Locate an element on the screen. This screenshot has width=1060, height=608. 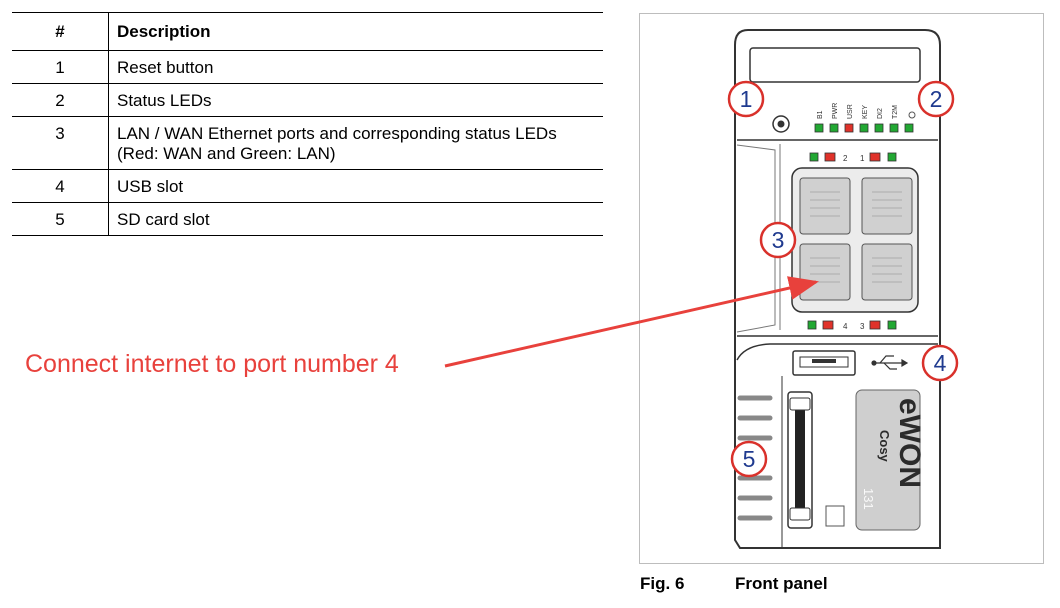
port-number-1: 1 is located at coordinates (862, 158).